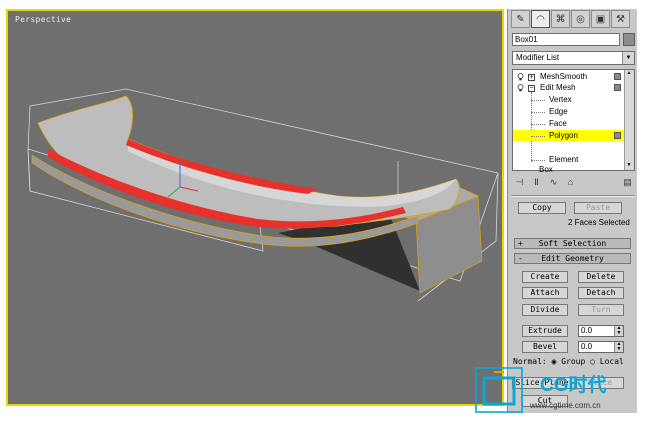 Image resolution: width=650 pixels, height=422 pixels. I want to click on configure-sets-icon: ▤, so click(627, 182).